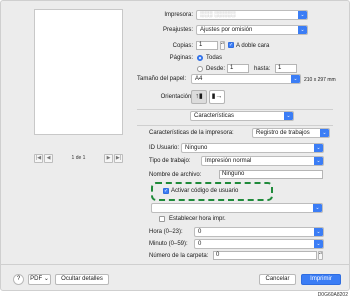 This screenshot has width=350, height=301. Describe the element at coordinates (38, 158) in the screenshot. I see `first-page-button: |◀` at that location.